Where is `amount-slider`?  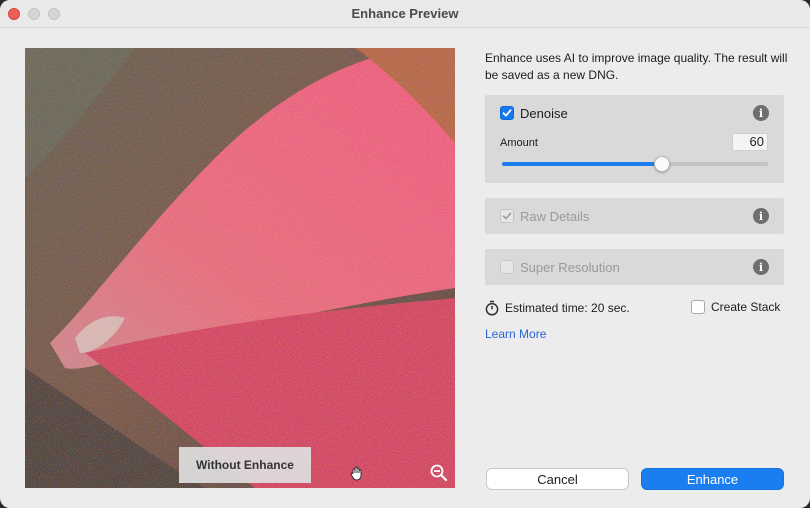 amount-slider is located at coordinates (635, 164).